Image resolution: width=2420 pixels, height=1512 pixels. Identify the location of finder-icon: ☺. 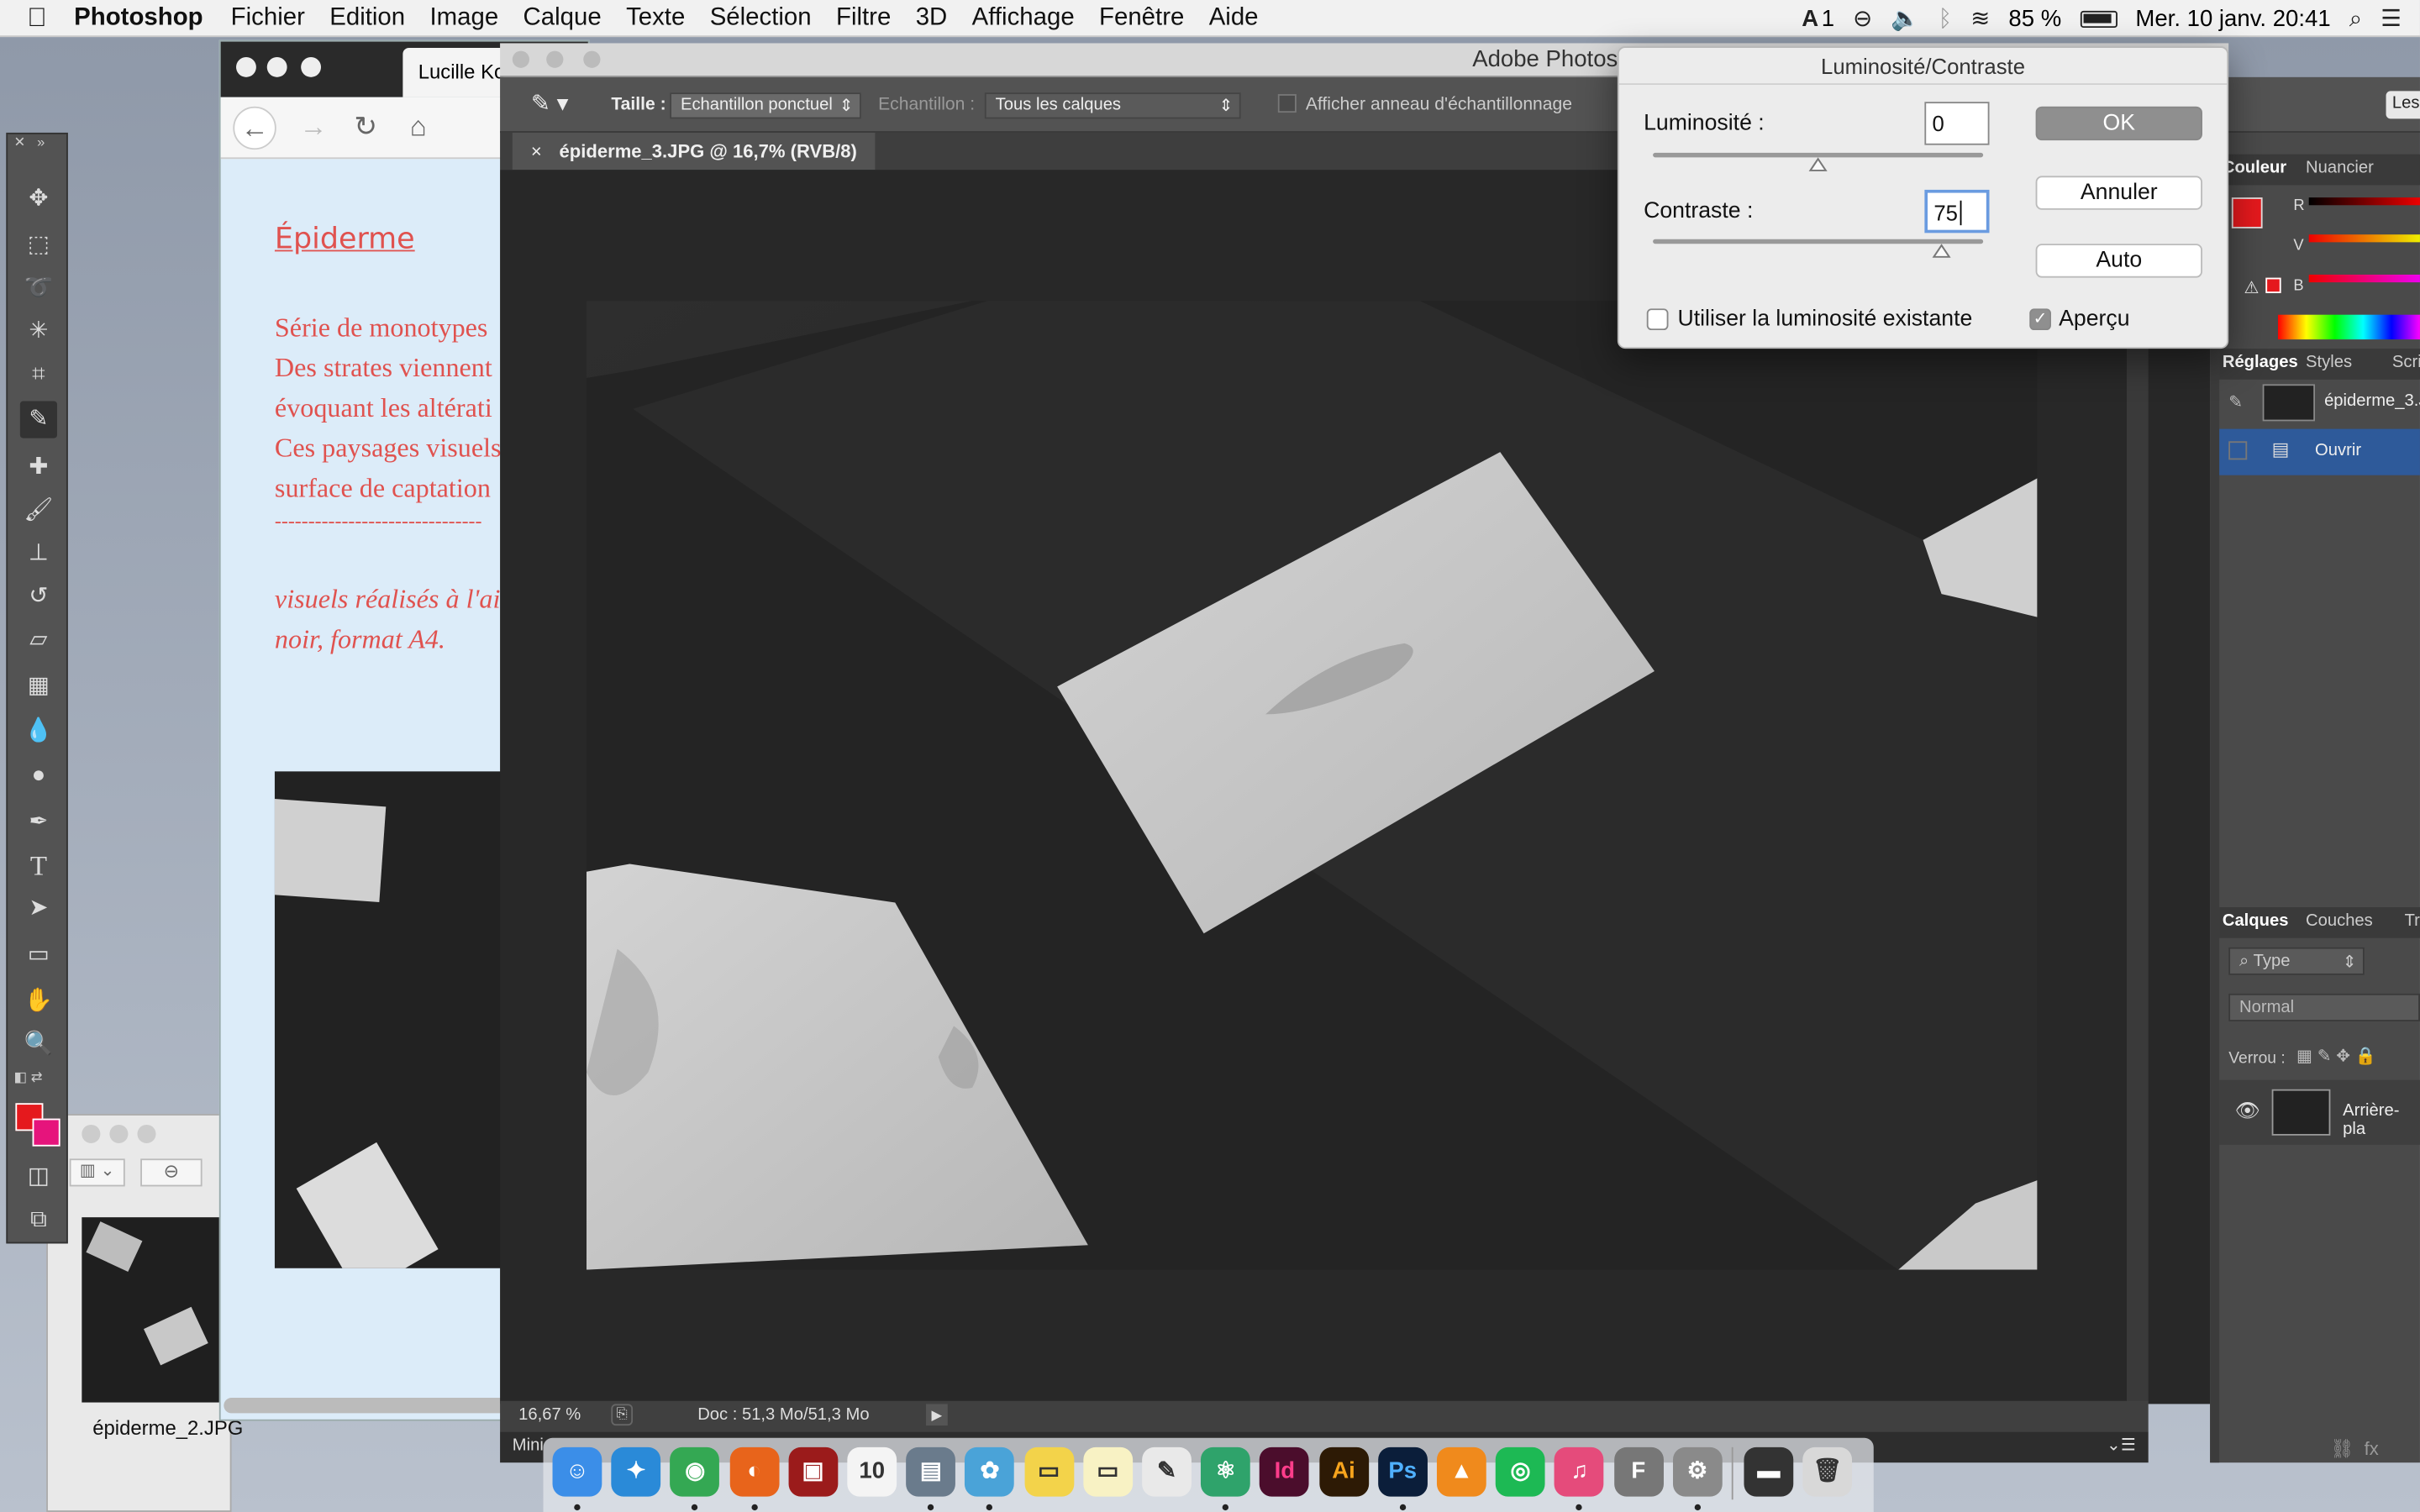
(577, 1471).